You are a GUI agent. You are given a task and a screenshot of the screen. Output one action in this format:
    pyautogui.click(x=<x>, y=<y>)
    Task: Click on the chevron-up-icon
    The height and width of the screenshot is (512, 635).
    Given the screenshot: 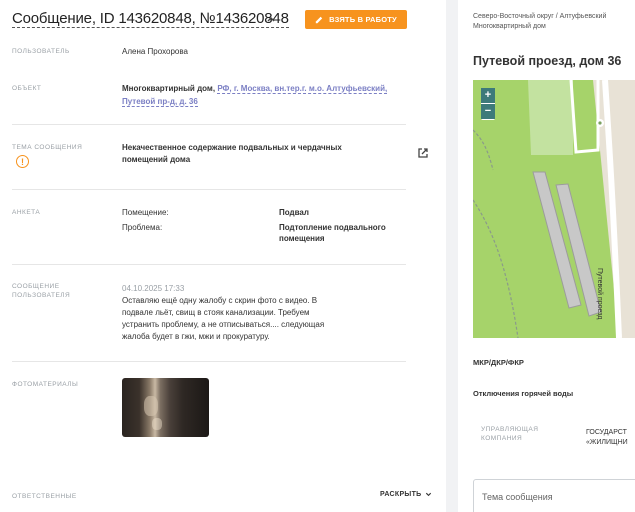 What is the action you would take?
    pyautogui.click(x=271, y=19)
    